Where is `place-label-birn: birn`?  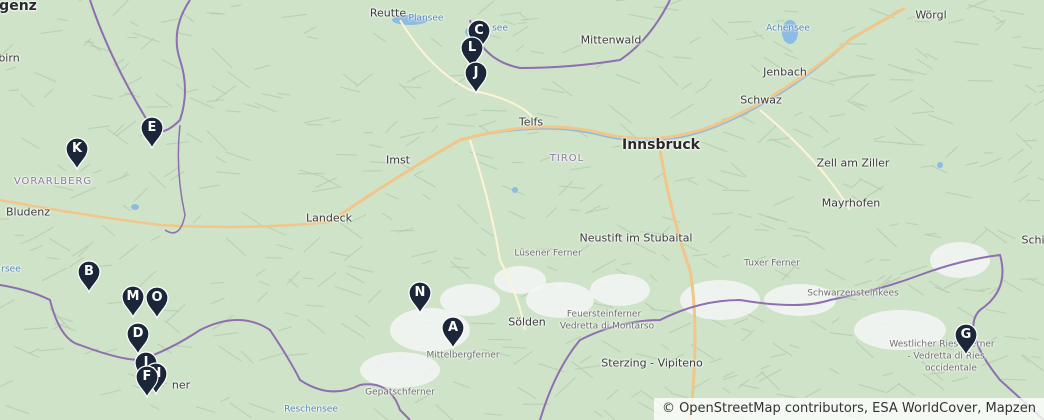
place-label-birn: birn is located at coordinates (10, 58).